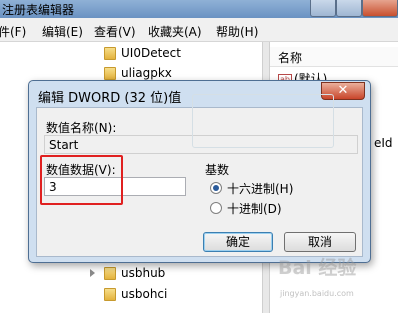 The height and width of the screenshot is (313, 398). Describe the element at coordinates (81, 180) in the screenshot. I see `annotation-highlight-box` at that location.